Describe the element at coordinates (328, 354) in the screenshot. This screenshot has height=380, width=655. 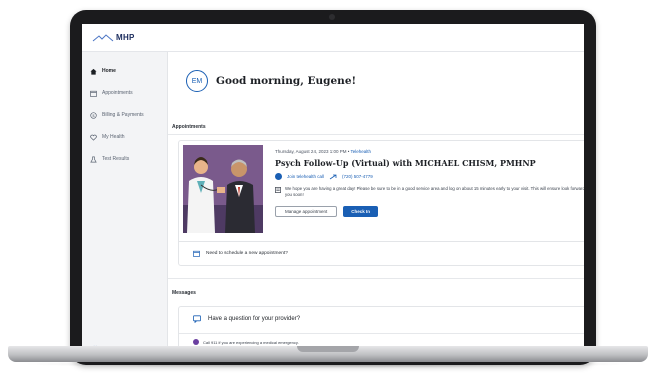
I see `laptop-base` at that location.